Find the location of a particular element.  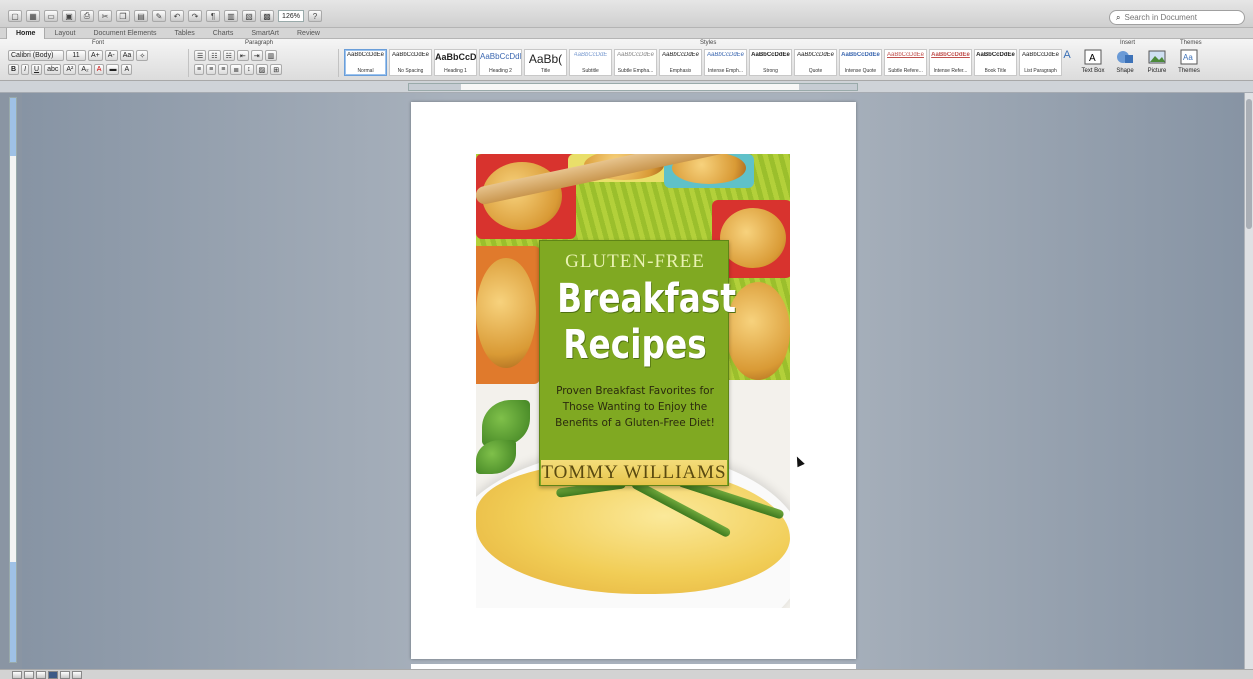

borders-icon: ⊞ is located at coordinates (276, 69).